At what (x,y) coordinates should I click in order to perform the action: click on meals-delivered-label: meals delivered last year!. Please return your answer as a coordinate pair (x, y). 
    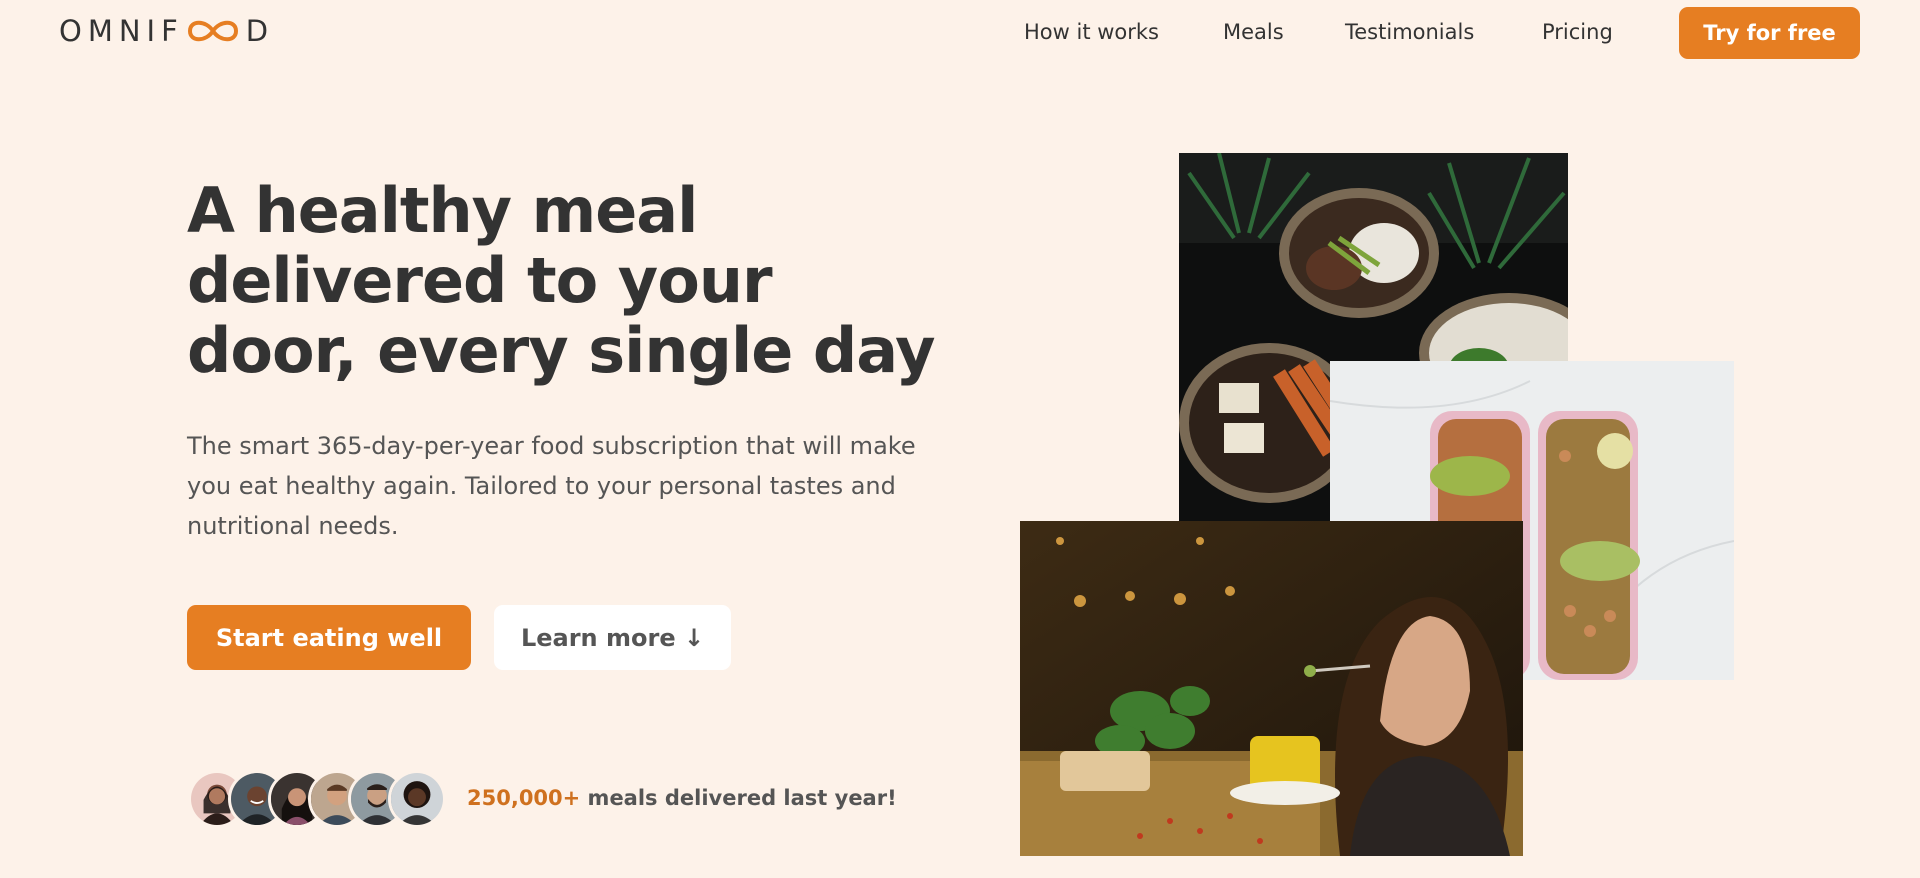
    Looking at the image, I should click on (738, 798).